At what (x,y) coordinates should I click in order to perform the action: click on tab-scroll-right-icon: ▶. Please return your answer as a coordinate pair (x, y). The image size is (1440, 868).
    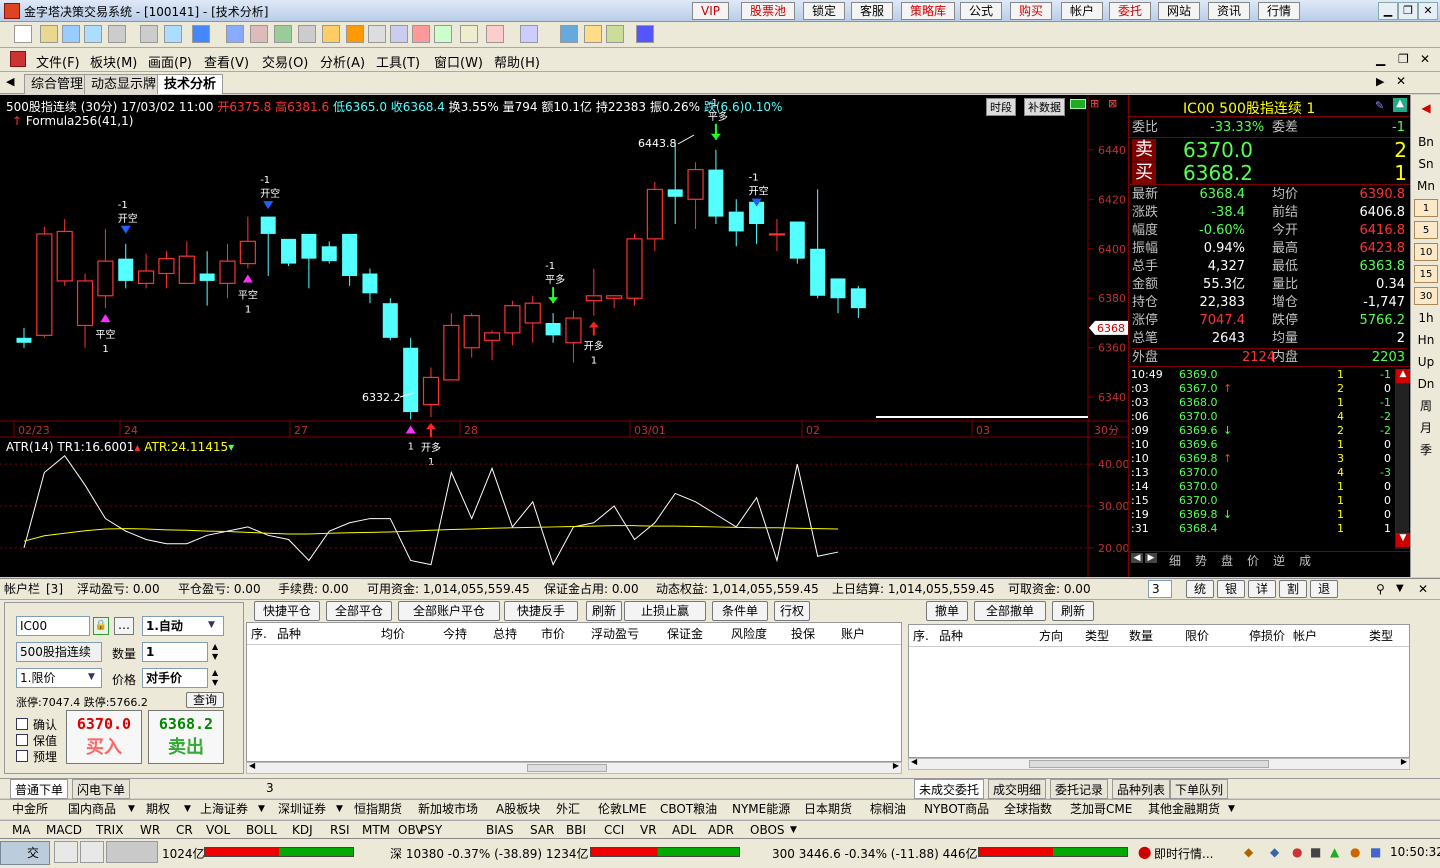
    Looking at the image, I should click on (1380, 81).